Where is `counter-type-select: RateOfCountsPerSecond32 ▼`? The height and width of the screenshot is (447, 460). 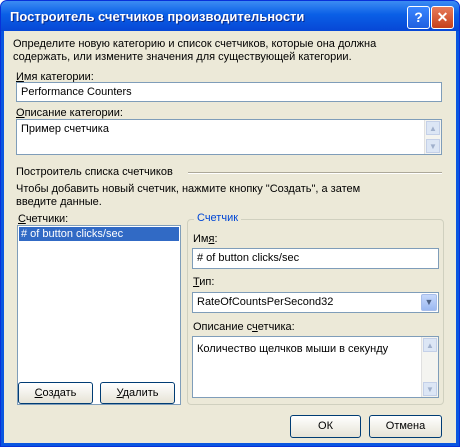
counter-type-select: RateOfCountsPerSecond32 ▼ is located at coordinates (315, 302).